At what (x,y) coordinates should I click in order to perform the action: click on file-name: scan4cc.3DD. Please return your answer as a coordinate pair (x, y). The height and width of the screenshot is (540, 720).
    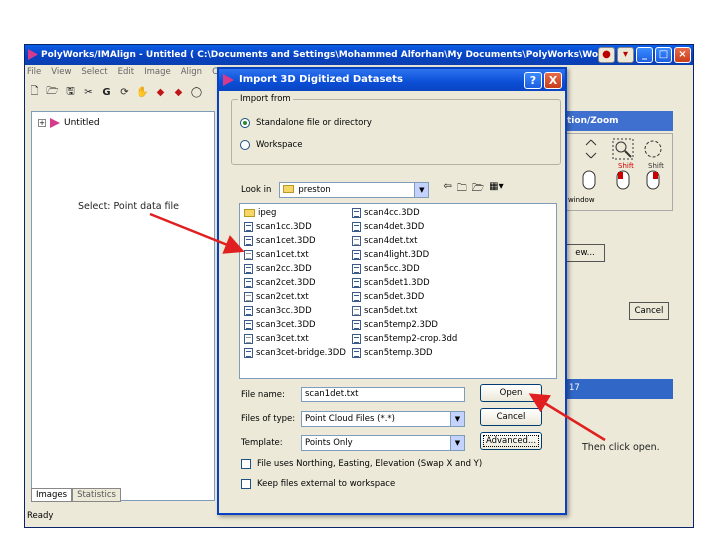
    Looking at the image, I should click on (392, 213).